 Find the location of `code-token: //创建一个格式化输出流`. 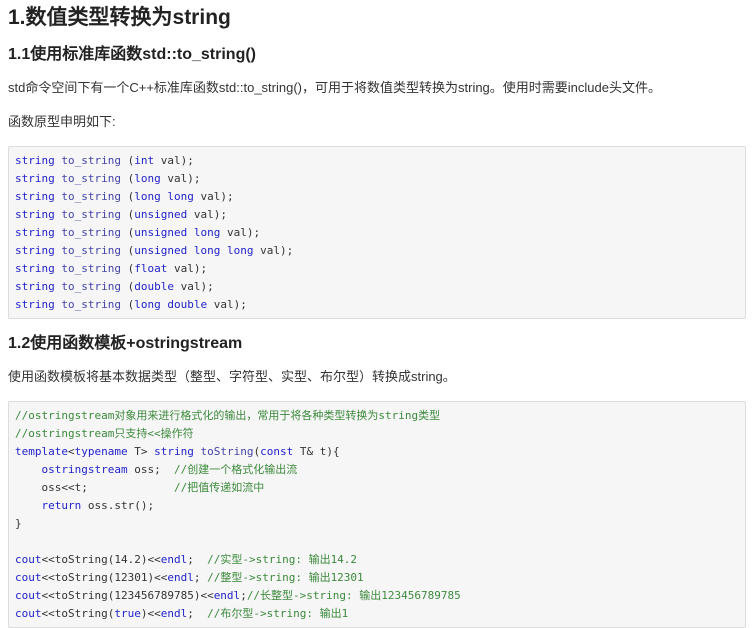

code-token: //创建一个格式化输出流 is located at coordinates (235, 469).